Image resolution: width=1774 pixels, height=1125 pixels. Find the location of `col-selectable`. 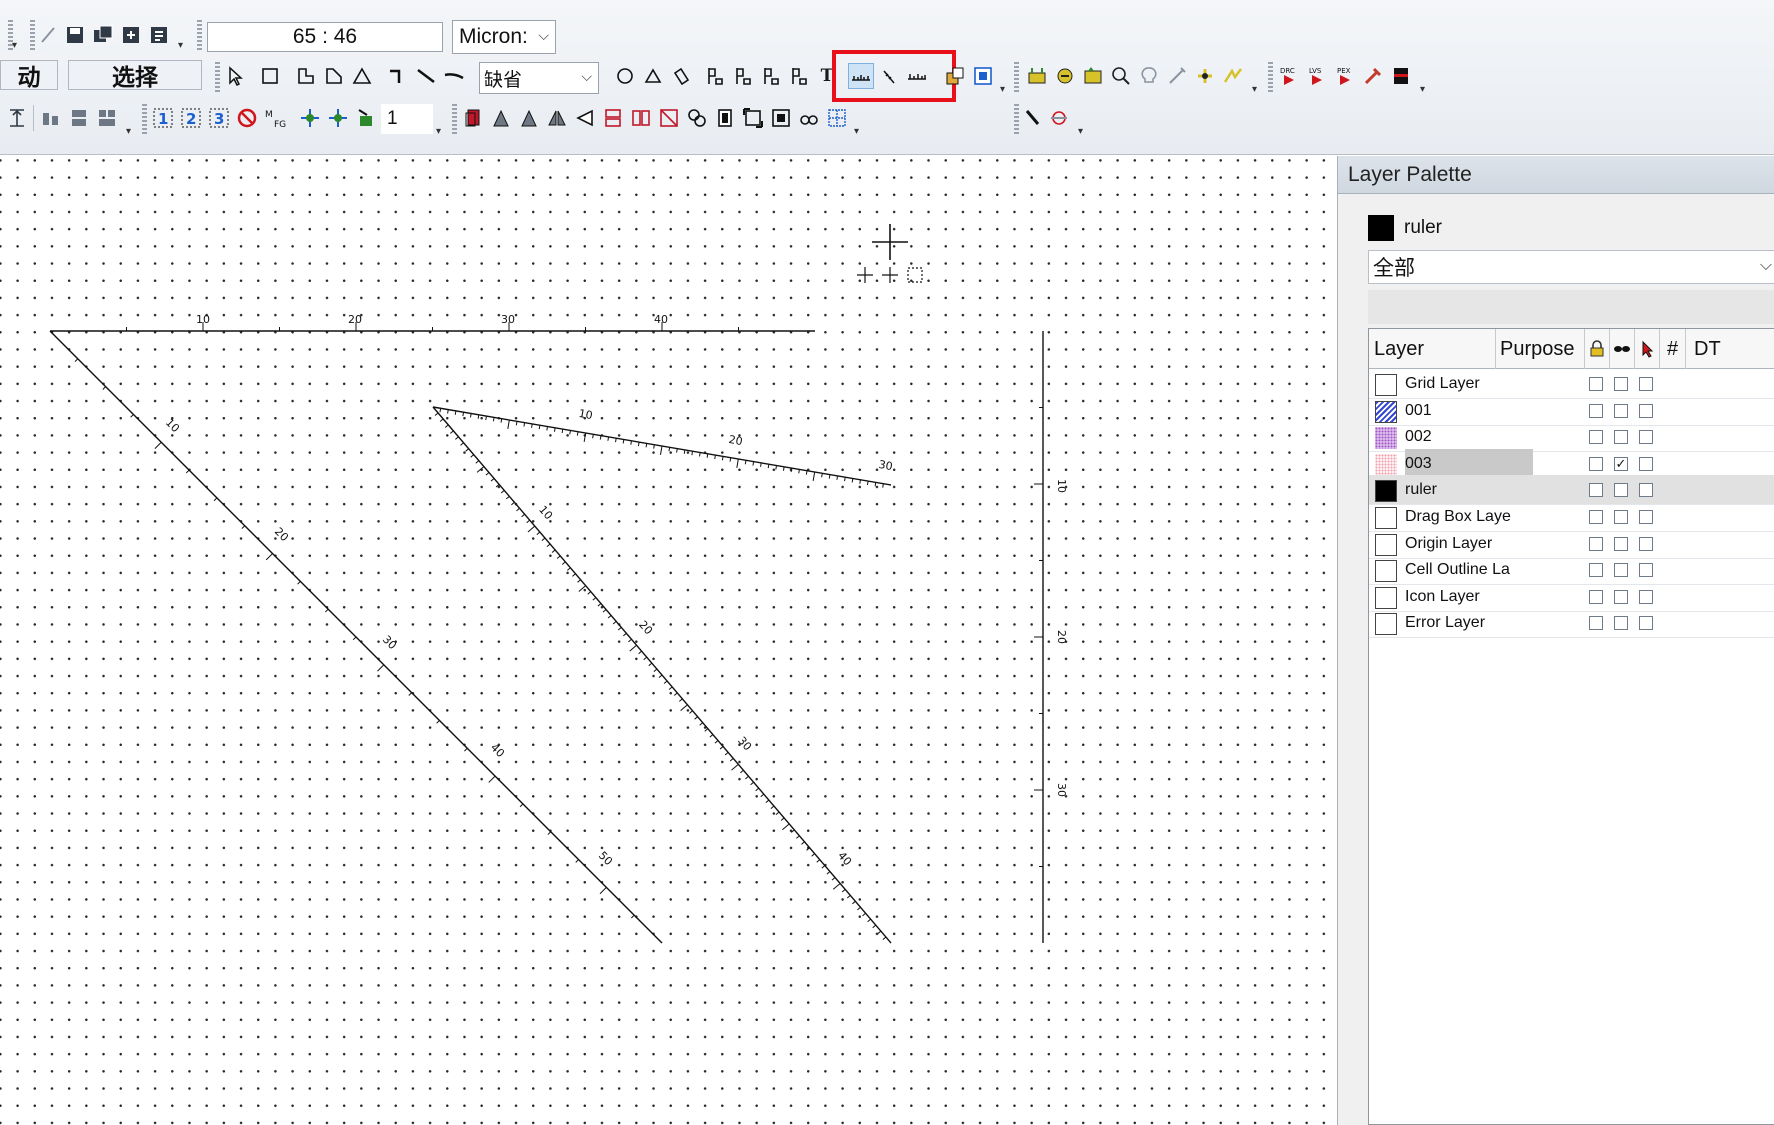

col-selectable is located at coordinates (1597, 349).